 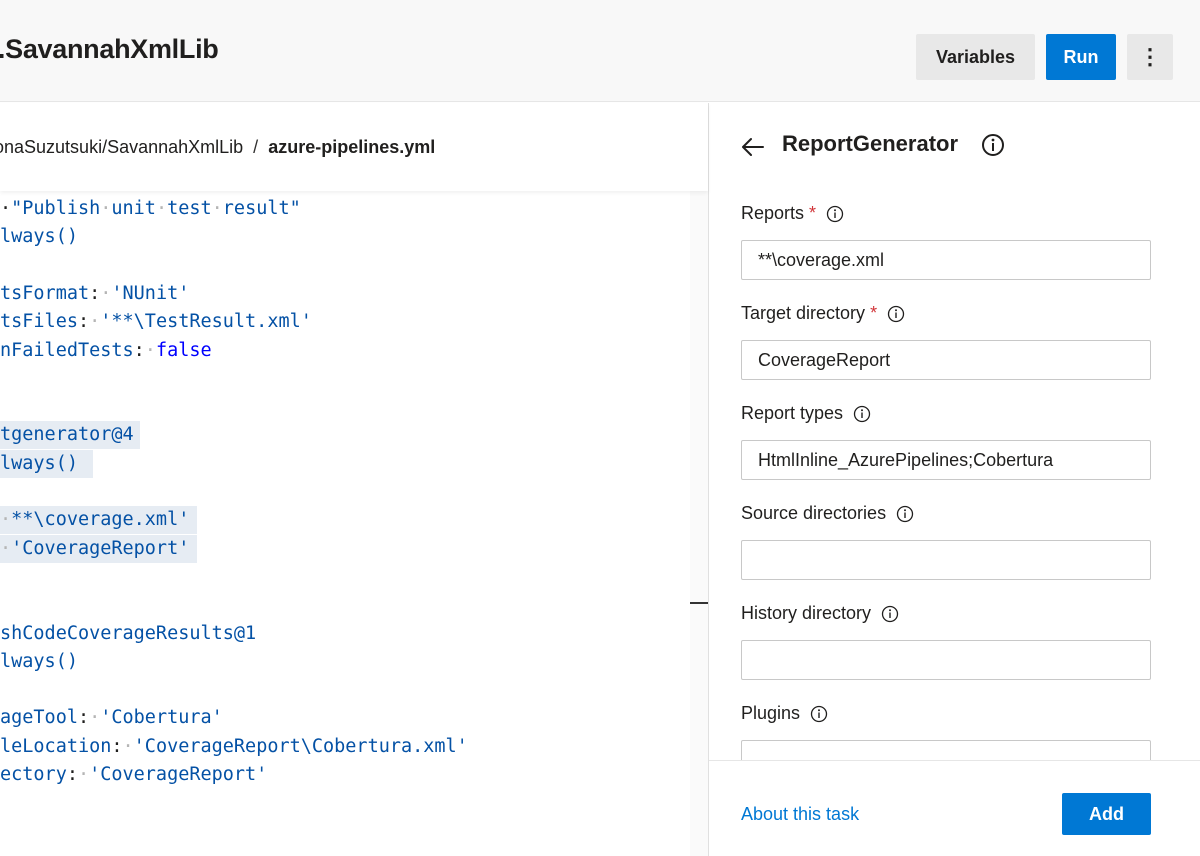 What do you see at coordinates (189, 208) in the screenshot?
I see `code-token: test` at bounding box center [189, 208].